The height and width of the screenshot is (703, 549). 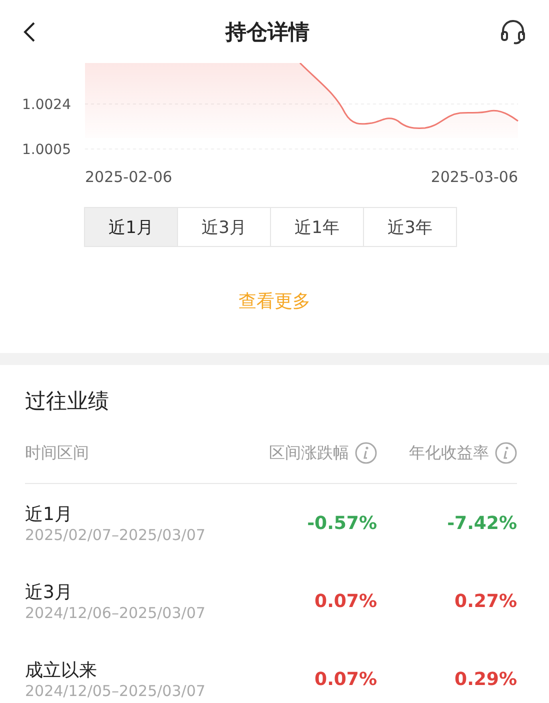 What do you see at coordinates (61, 670) in the screenshot?
I see `period-name: 成立以来` at bounding box center [61, 670].